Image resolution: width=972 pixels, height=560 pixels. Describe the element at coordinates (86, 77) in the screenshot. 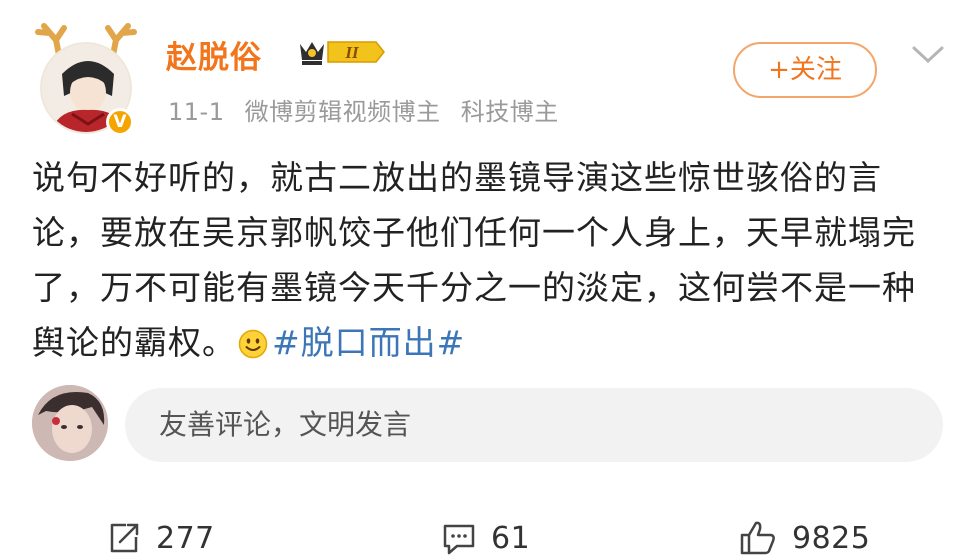

I see `author-avatar-group: V` at that location.